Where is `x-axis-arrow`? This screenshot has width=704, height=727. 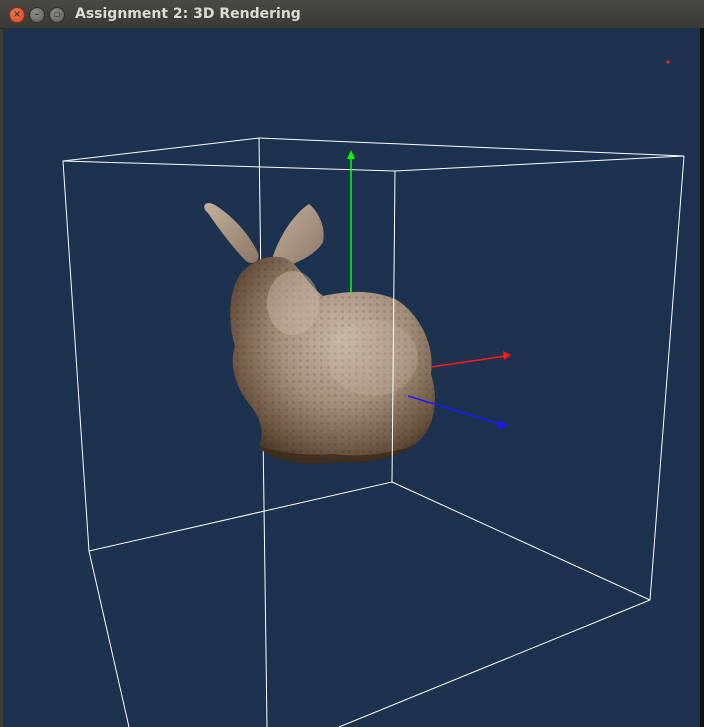
x-axis-arrow is located at coordinates (470, 359).